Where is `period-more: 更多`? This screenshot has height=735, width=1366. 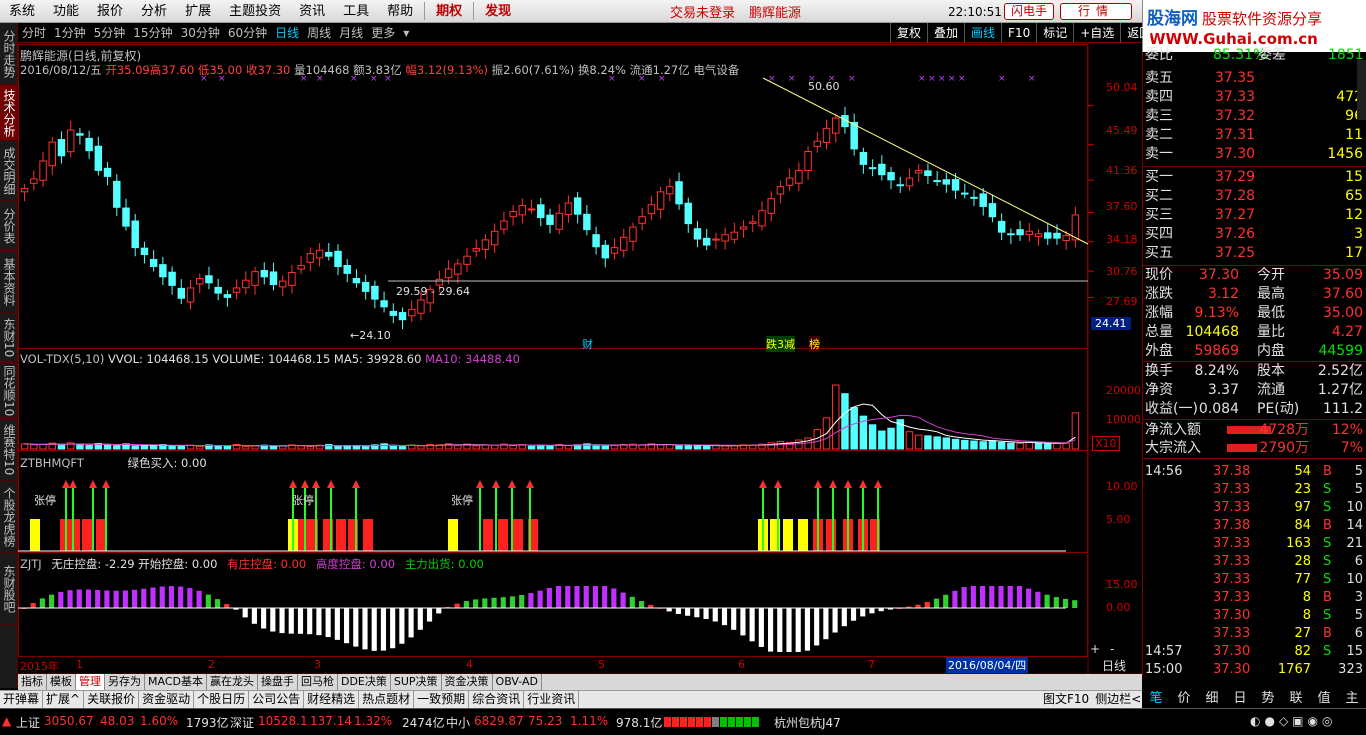 period-more: 更多 is located at coordinates (383, 32).